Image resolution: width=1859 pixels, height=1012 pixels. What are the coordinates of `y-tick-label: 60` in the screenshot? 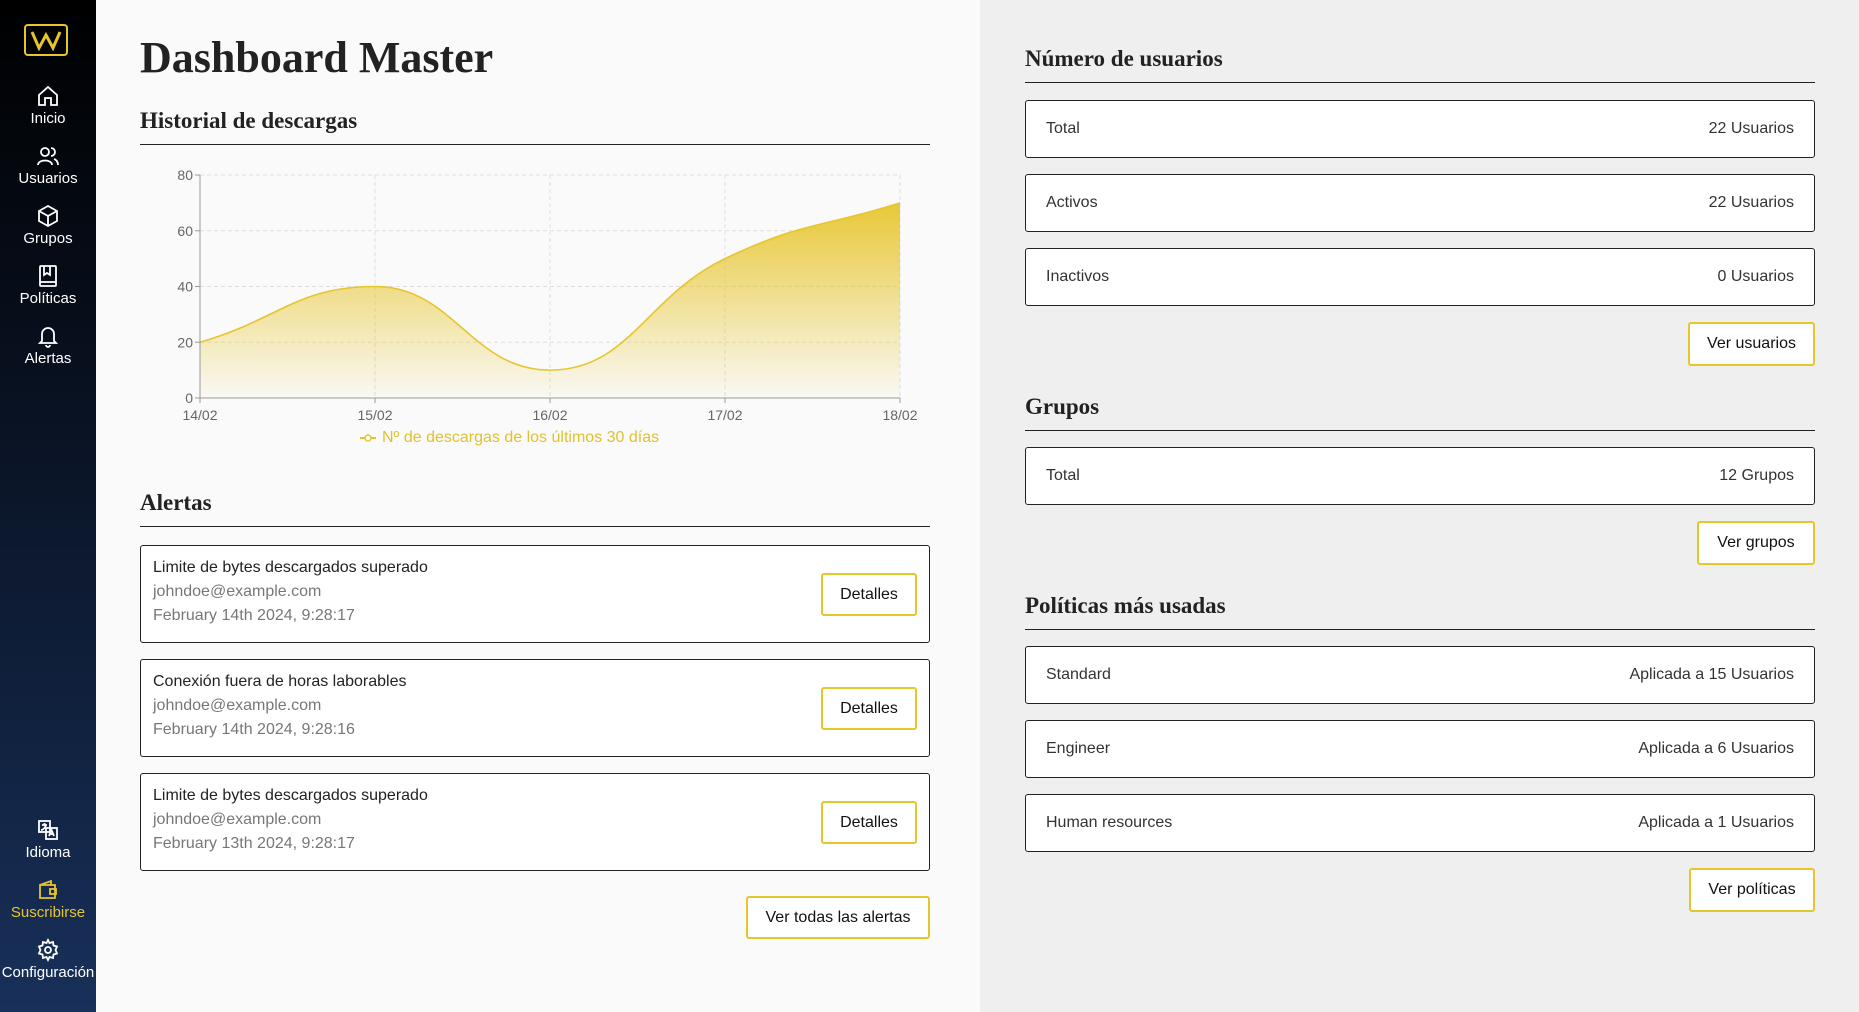 It's located at (185, 231).